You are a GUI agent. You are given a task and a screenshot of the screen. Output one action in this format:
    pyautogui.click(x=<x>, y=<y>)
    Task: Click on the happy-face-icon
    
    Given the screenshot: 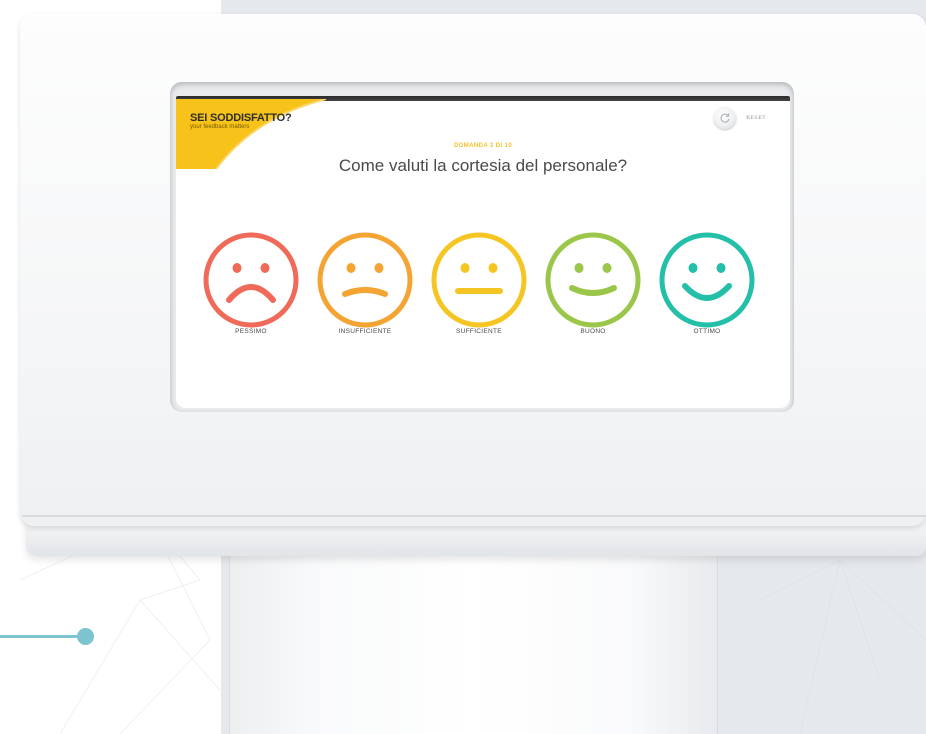 What is the action you would take?
    pyautogui.click(x=593, y=280)
    